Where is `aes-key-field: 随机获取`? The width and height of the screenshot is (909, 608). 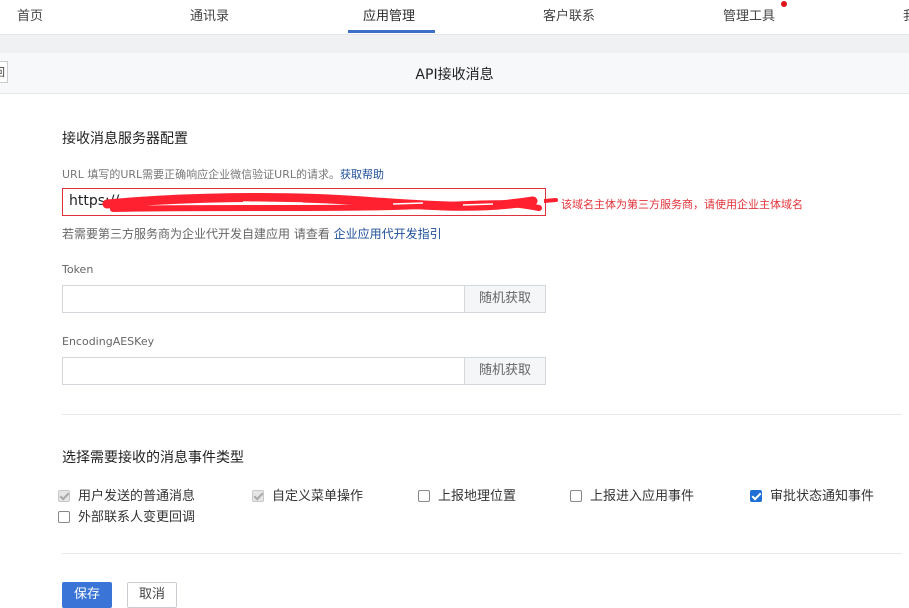
aes-key-field: 随机获取 is located at coordinates (304, 371).